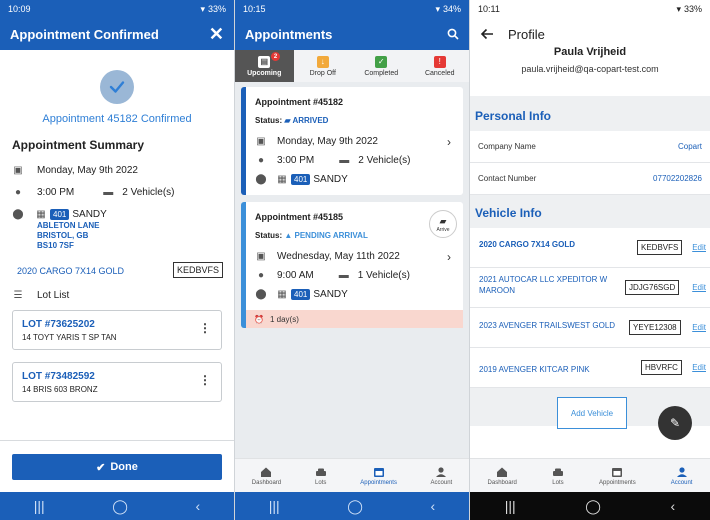  Describe the element at coordinates (451, 9) in the screenshot. I see `battery-level: 34%` at that location.